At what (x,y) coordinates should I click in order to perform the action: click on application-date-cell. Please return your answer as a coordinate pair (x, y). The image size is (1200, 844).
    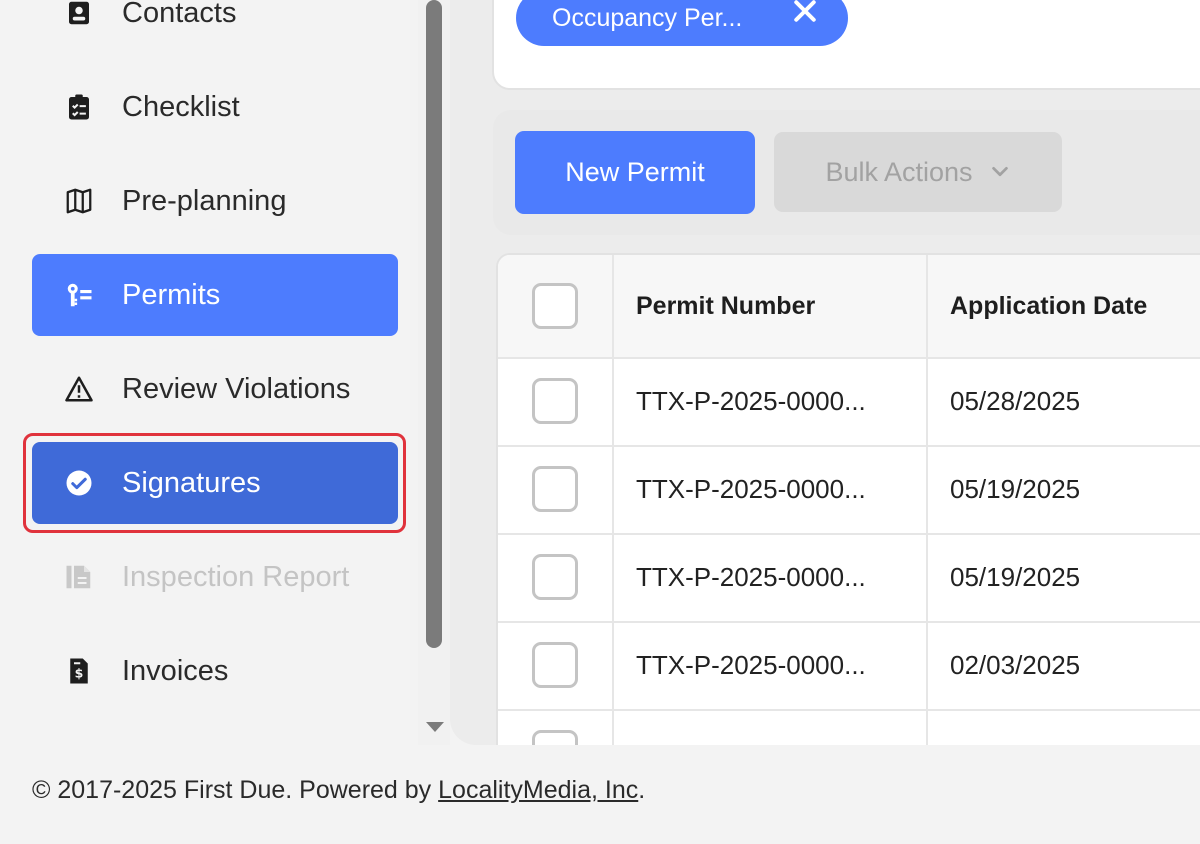
    Looking at the image, I should click on (1064, 727).